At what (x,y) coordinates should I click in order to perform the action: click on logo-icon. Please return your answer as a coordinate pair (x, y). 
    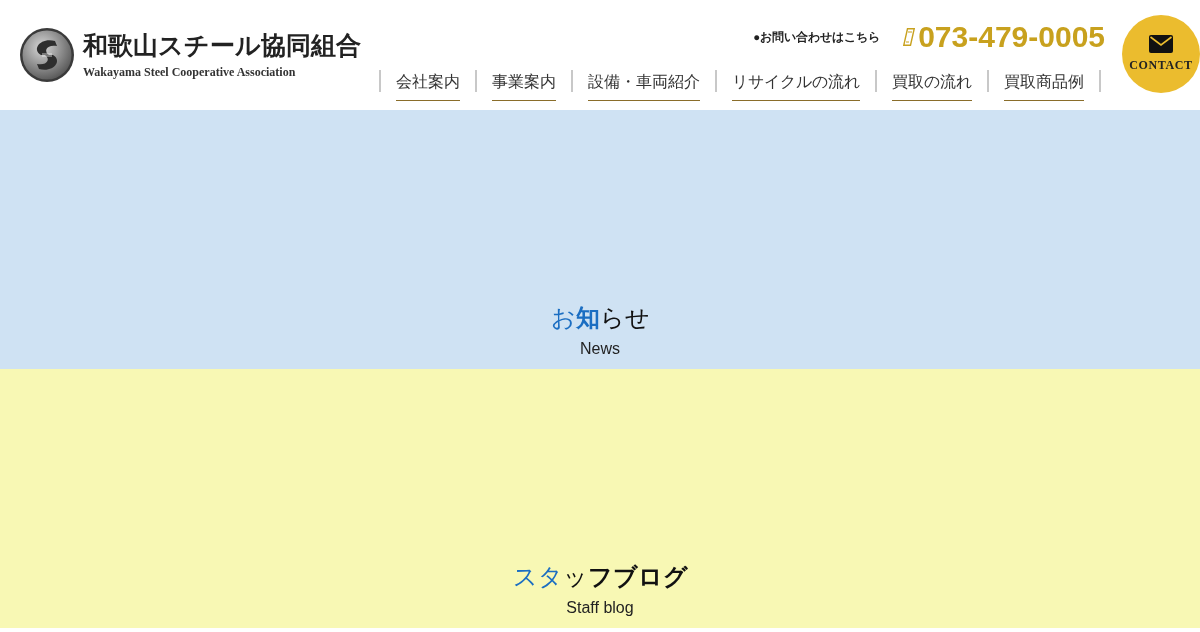
    Looking at the image, I should click on (47, 55).